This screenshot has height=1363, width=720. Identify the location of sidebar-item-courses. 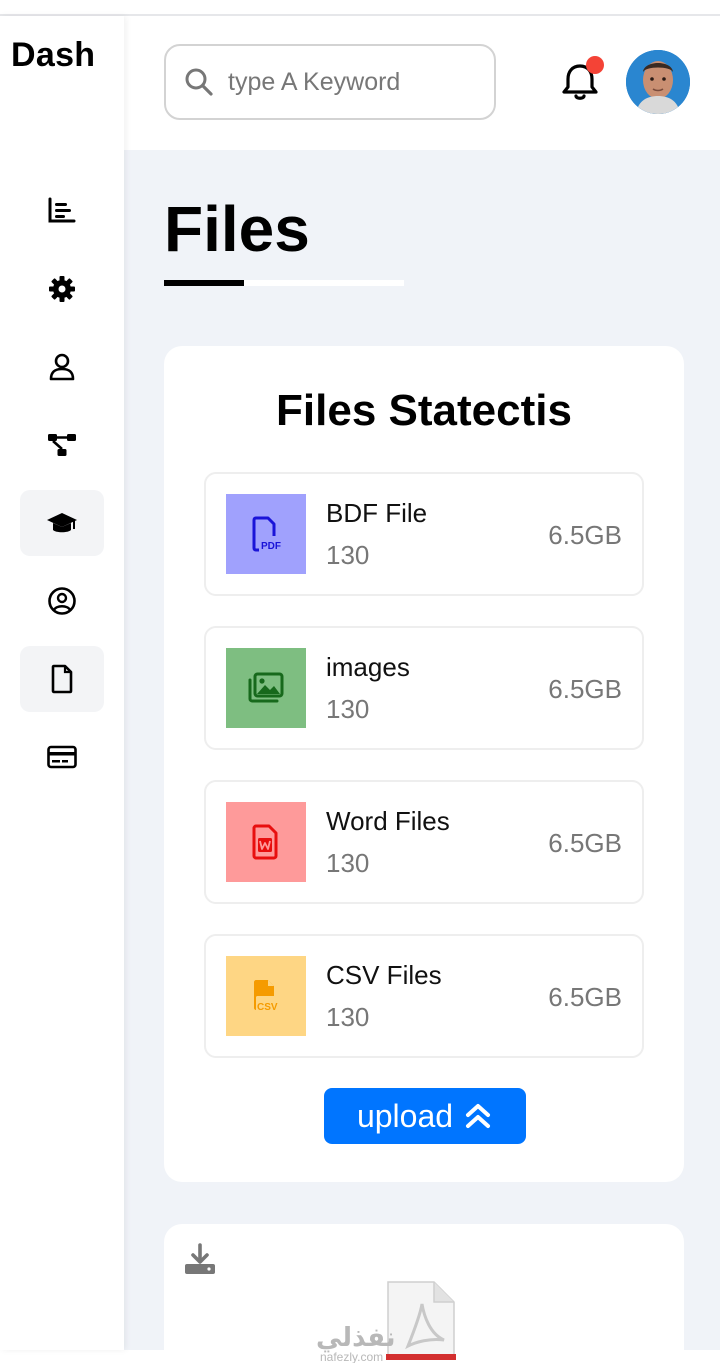
(62, 523).